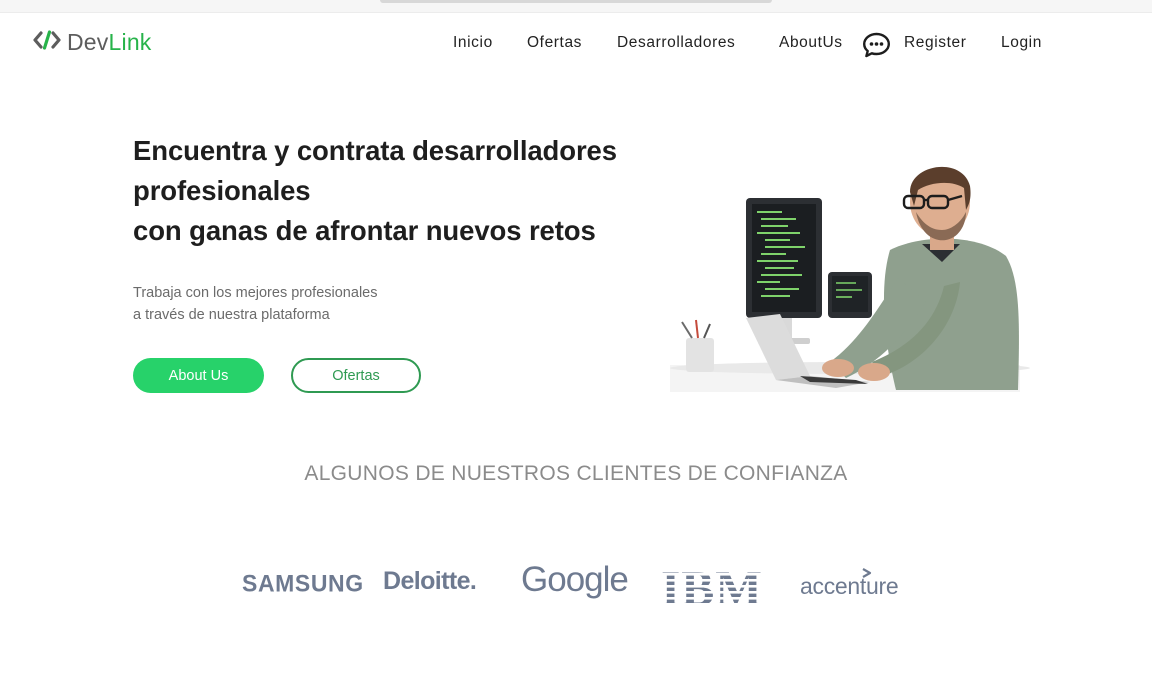 The height and width of the screenshot is (684, 1152). I want to click on accenture-chevron-icon, so click(867, 575).